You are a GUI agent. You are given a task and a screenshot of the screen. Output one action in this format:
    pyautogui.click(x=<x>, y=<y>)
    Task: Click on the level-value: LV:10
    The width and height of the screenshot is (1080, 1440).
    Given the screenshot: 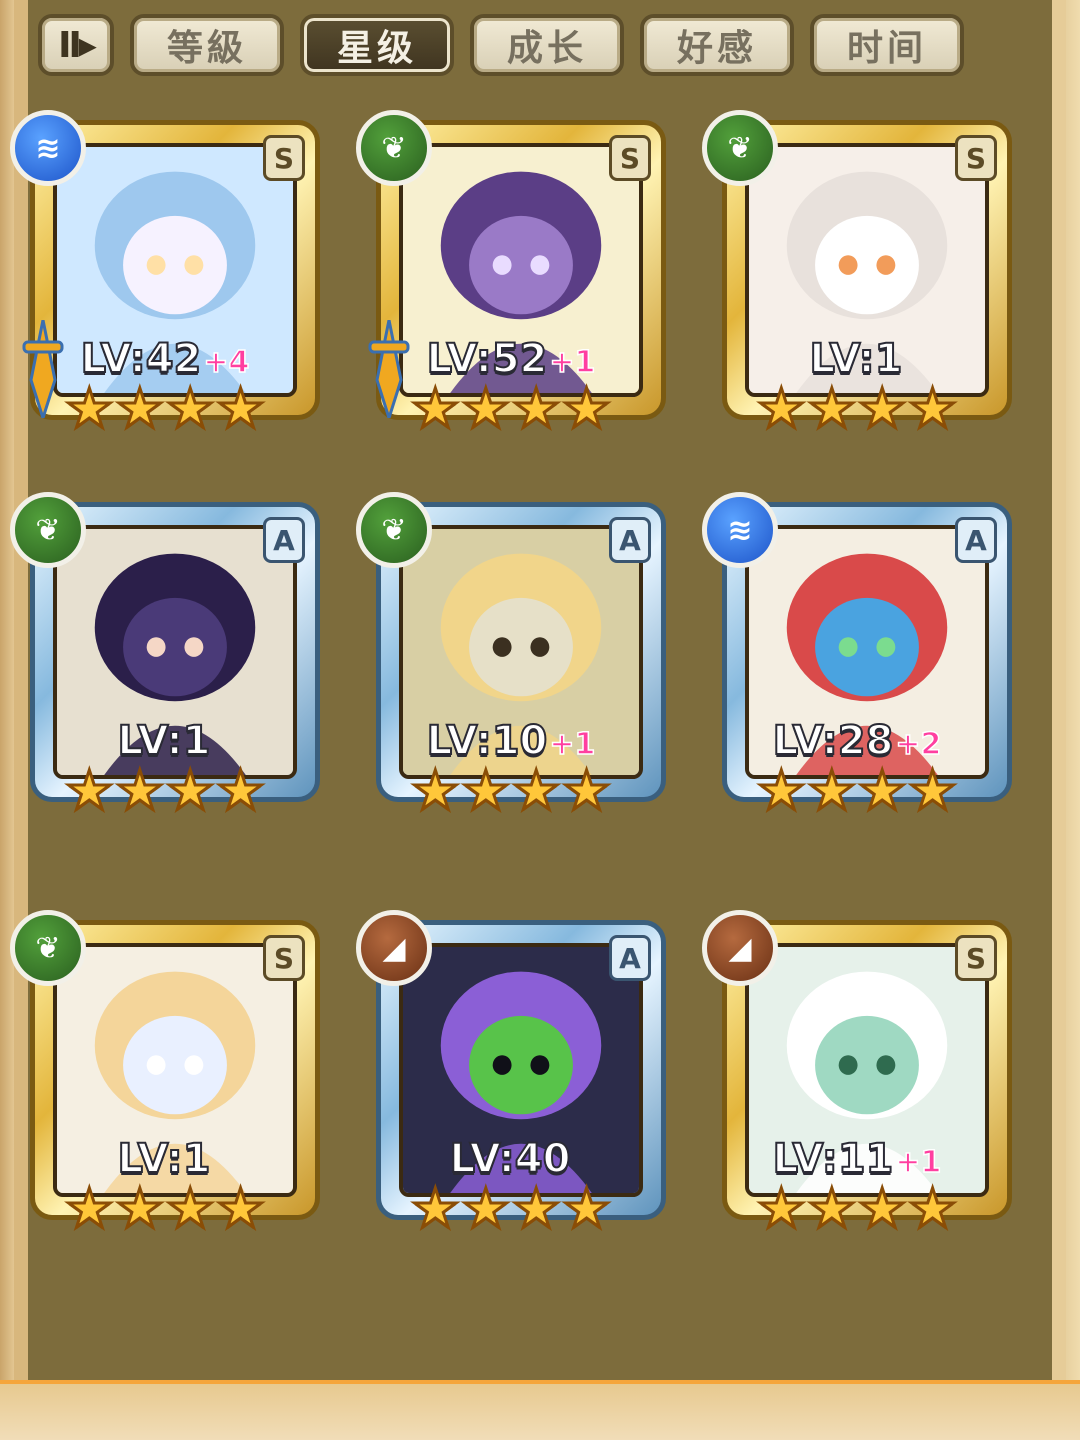 What is the action you would take?
    pyautogui.click(x=487, y=741)
    